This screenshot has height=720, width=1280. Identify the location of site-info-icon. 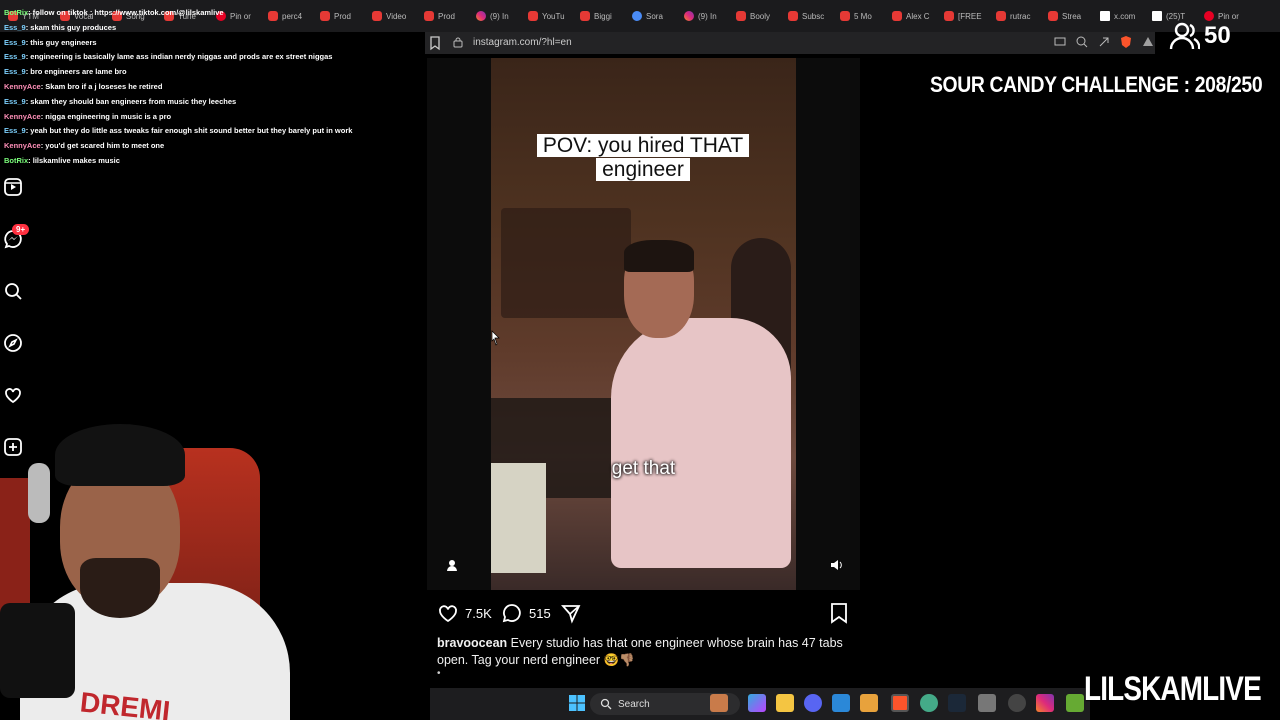
(458, 42).